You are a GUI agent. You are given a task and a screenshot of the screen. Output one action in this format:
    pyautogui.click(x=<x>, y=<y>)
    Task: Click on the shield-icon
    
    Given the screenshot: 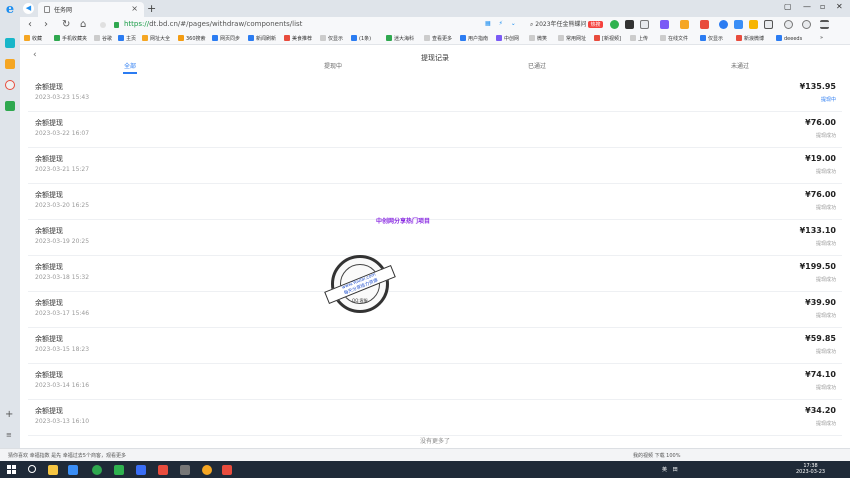 What is the action you would take?
    pyautogui.click(x=684, y=24)
    